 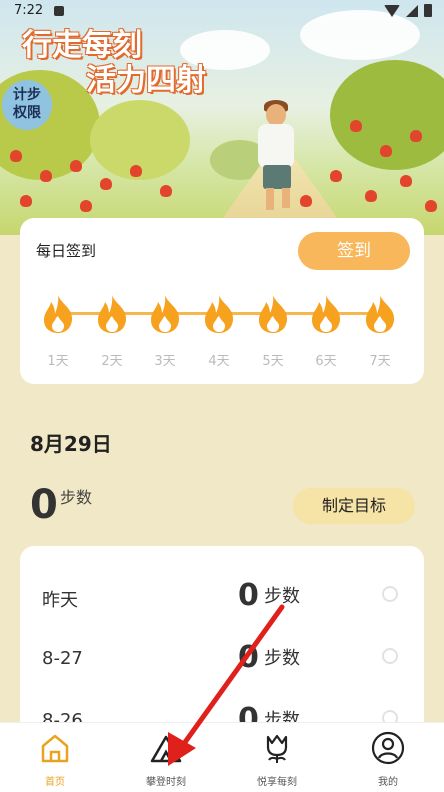 I want to click on history-date: 昨天, so click(x=60, y=600).